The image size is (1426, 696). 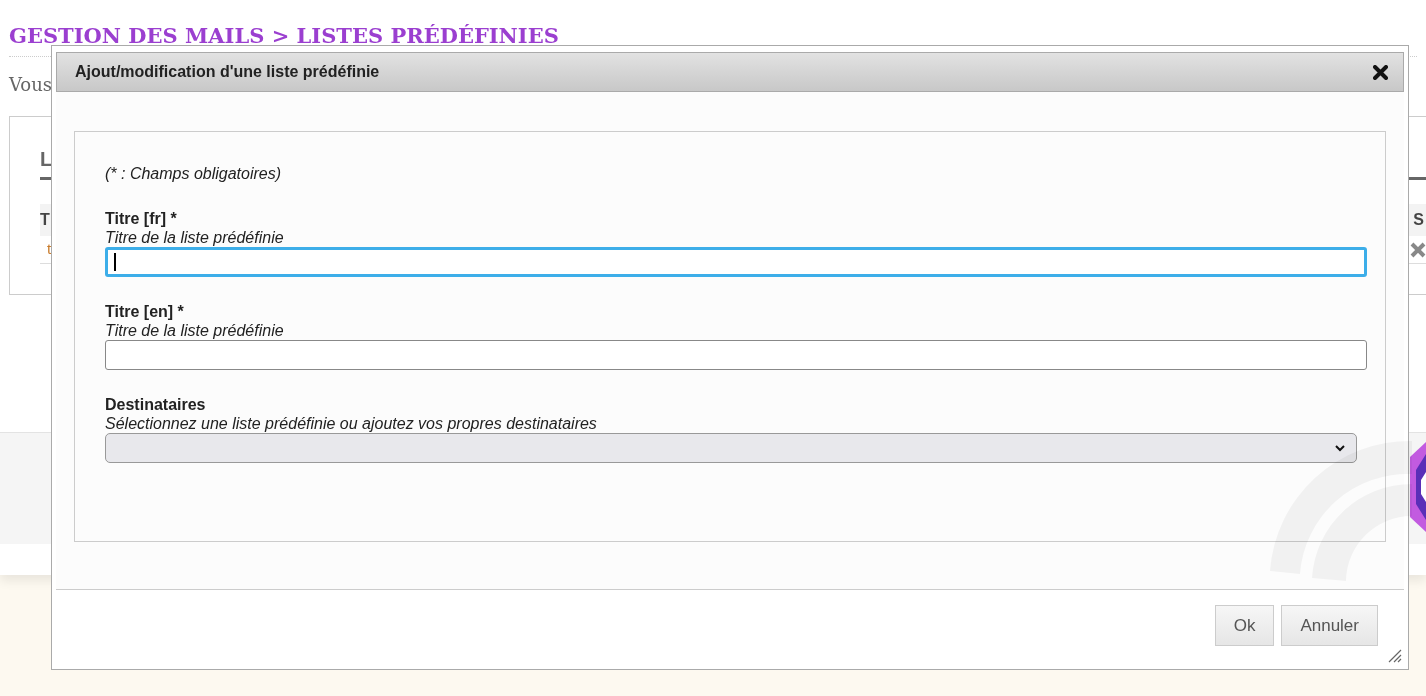 What do you see at coordinates (45, 220) in the screenshot?
I see `column-header: T` at bounding box center [45, 220].